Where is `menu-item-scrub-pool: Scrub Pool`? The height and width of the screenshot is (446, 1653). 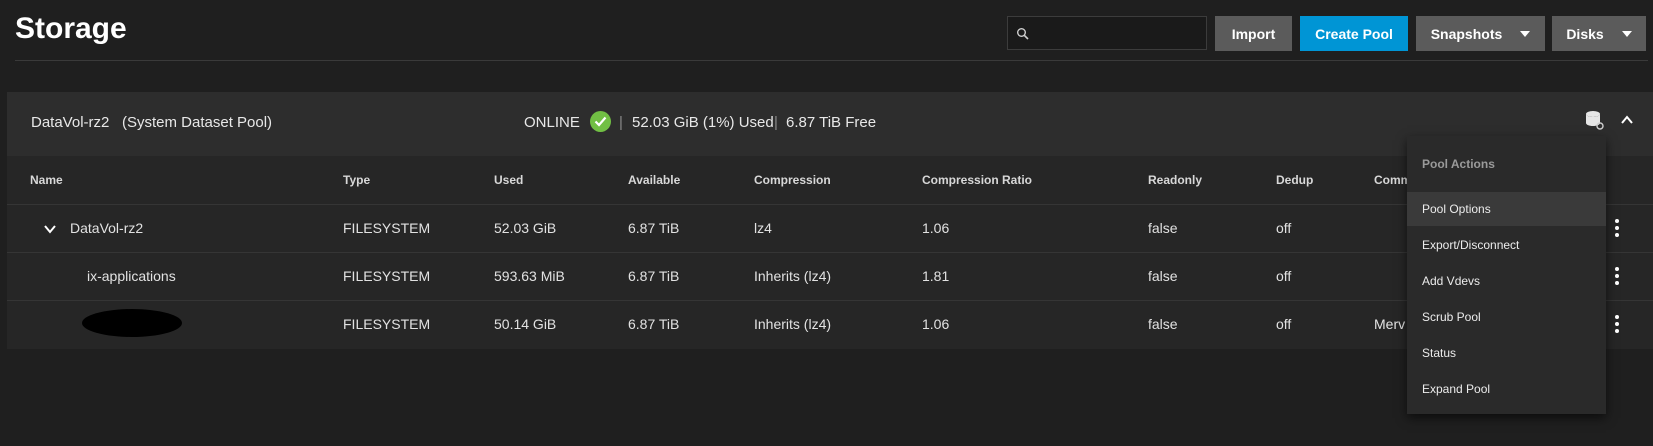
menu-item-scrub-pool: Scrub Pool is located at coordinates (1506, 317).